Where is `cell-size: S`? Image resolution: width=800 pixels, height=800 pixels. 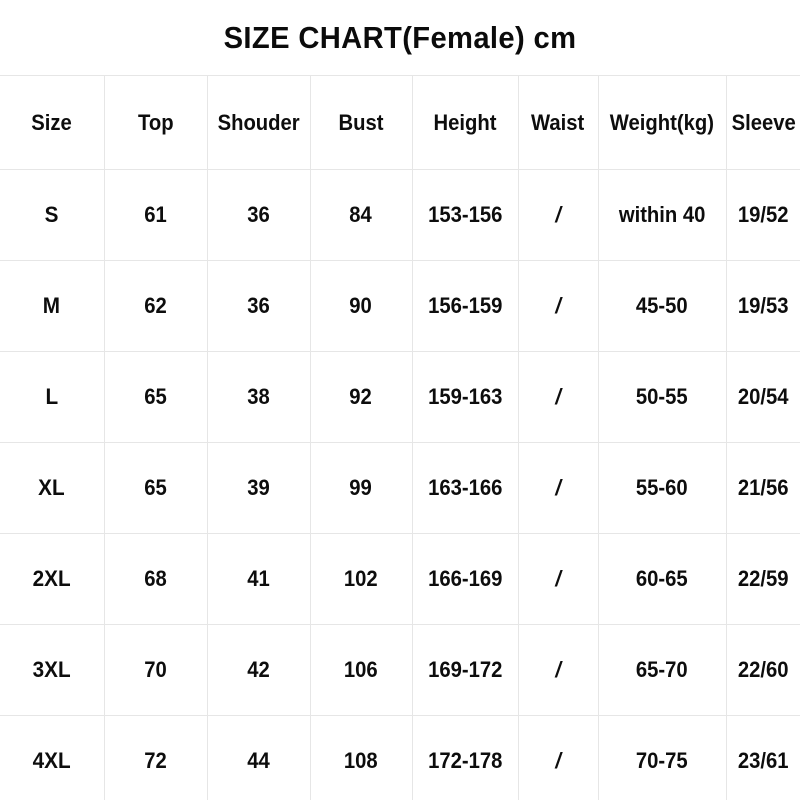 cell-size: S is located at coordinates (52, 215).